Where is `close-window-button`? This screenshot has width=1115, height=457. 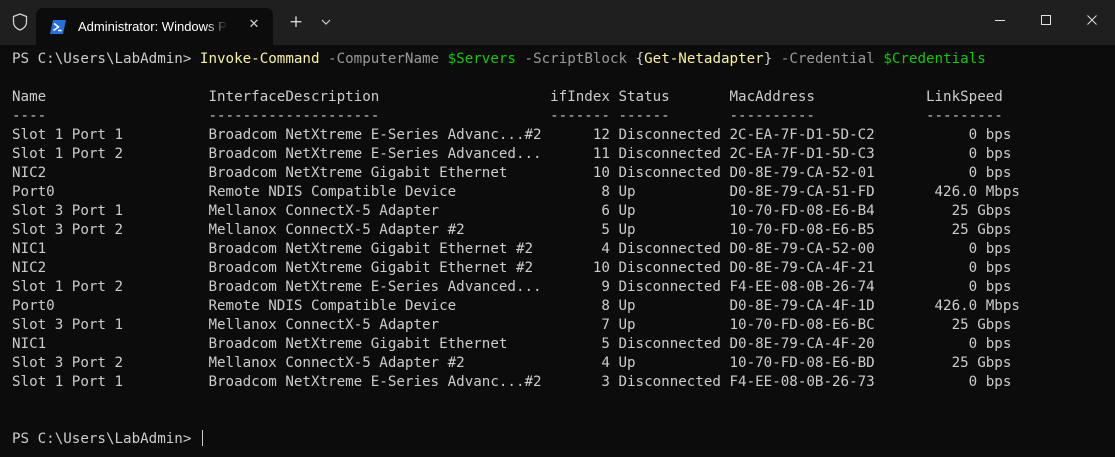
close-window-button is located at coordinates (1092, 20).